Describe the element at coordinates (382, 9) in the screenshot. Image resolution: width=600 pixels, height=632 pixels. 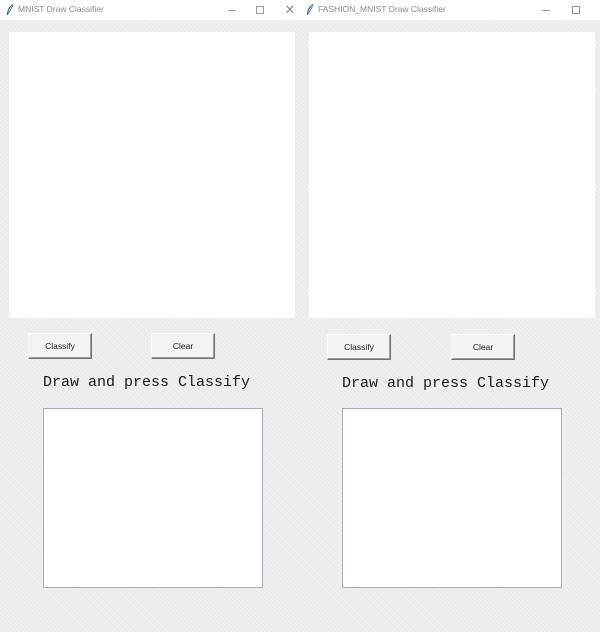
I see `window-title: FASHION_MNIST Draw Classifier` at that location.